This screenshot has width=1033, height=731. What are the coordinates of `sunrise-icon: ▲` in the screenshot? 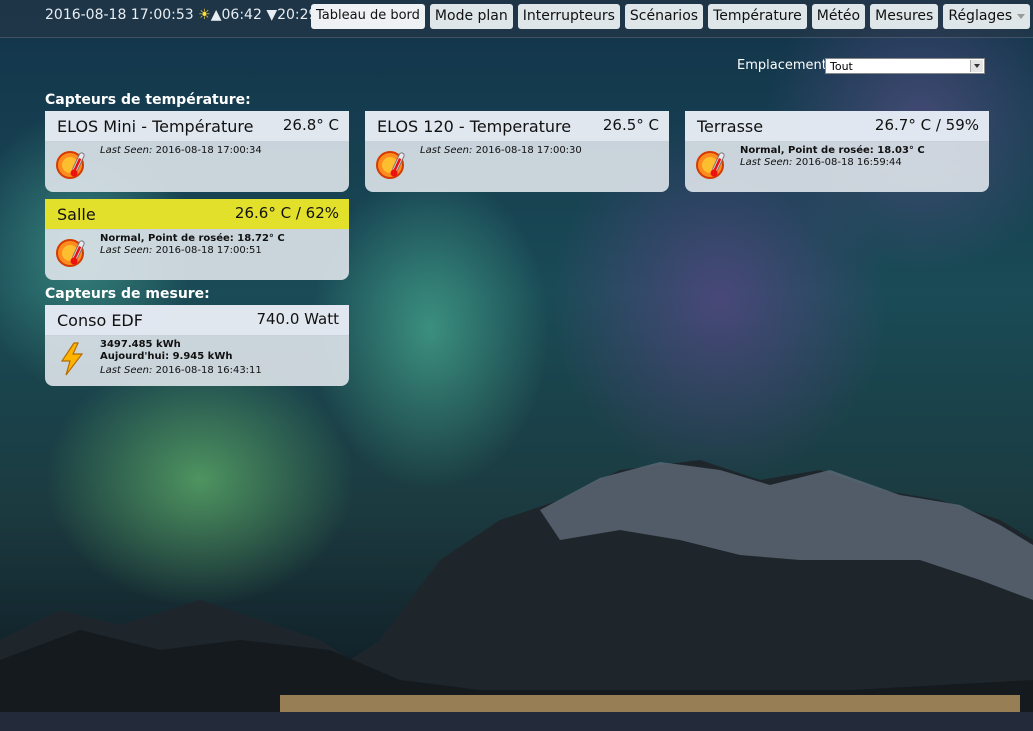 It's located at (216, 15).